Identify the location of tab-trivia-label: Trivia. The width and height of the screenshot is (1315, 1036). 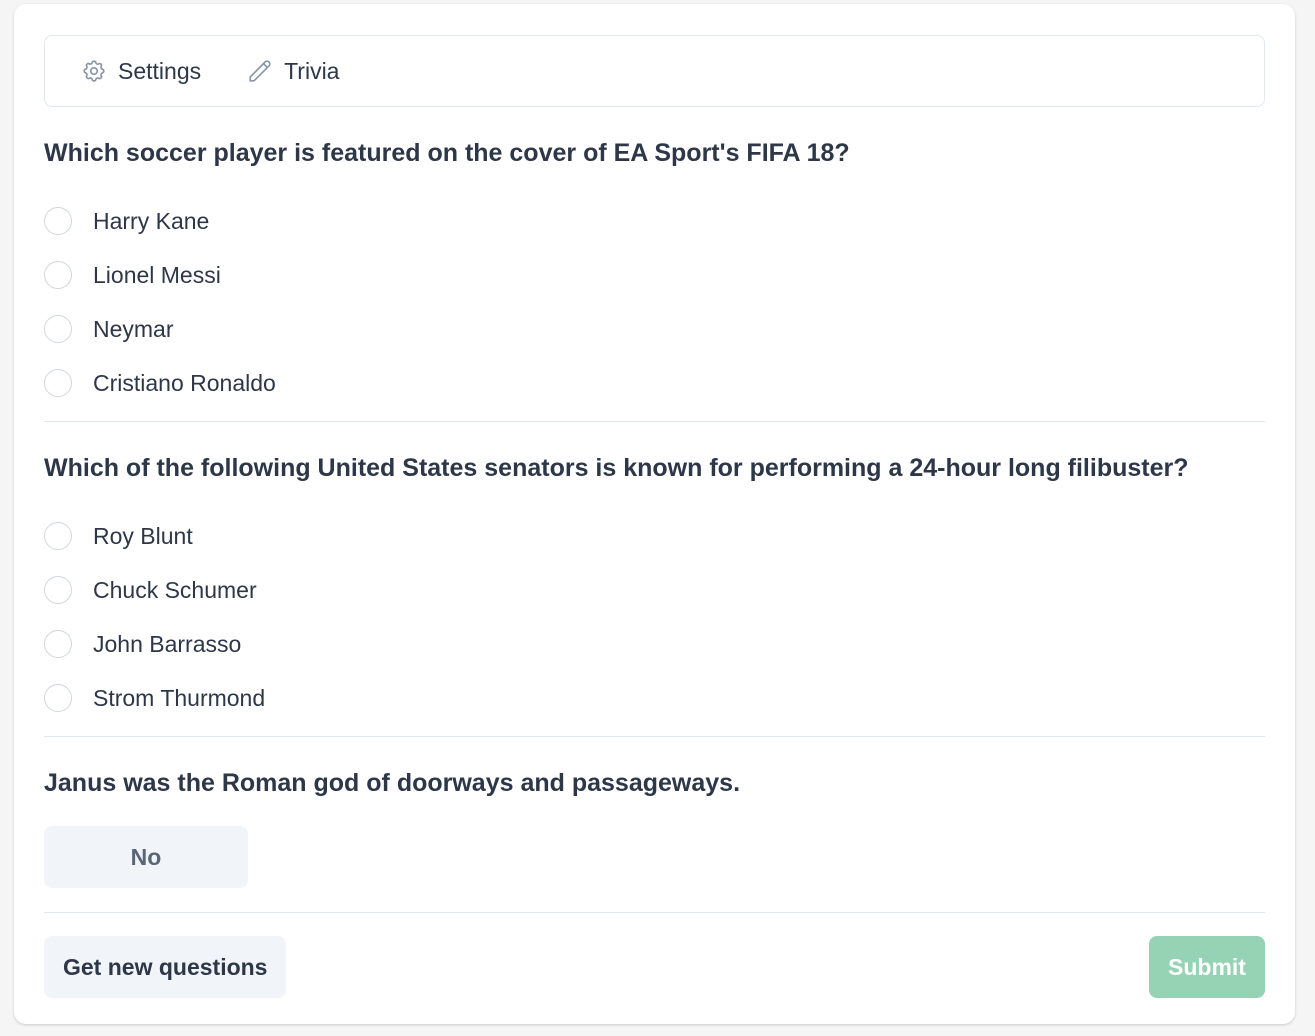
(312, 70).